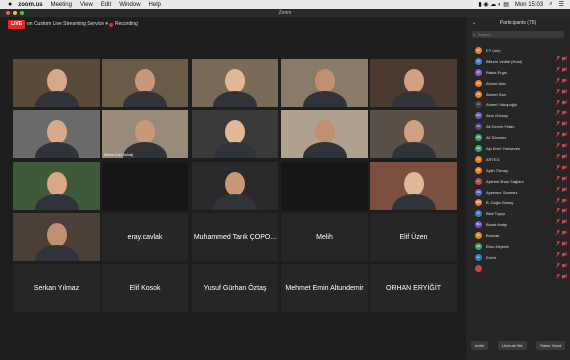  I want to click on participant-row: B Bilal Topçu, so click(518, 216).